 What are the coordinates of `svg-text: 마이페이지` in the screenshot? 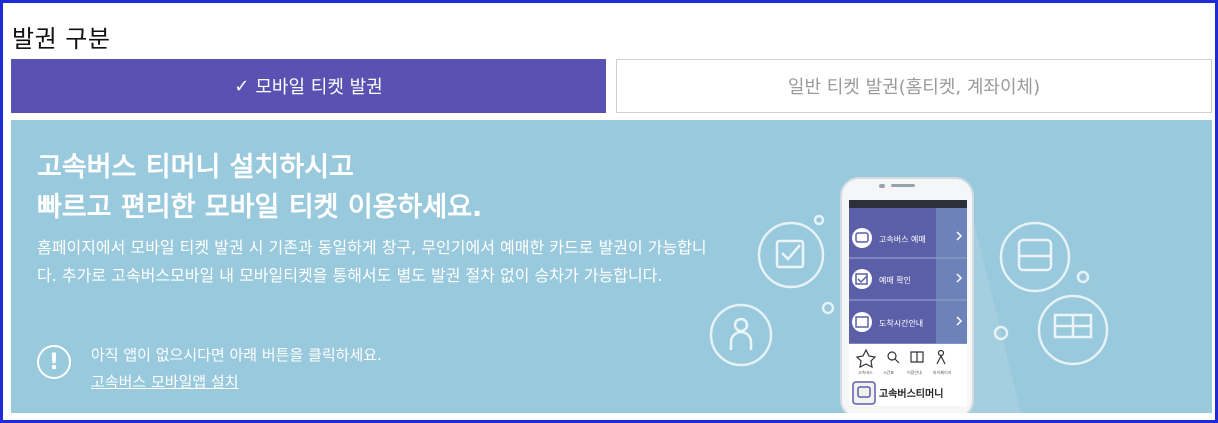 It's located at (942, 372).